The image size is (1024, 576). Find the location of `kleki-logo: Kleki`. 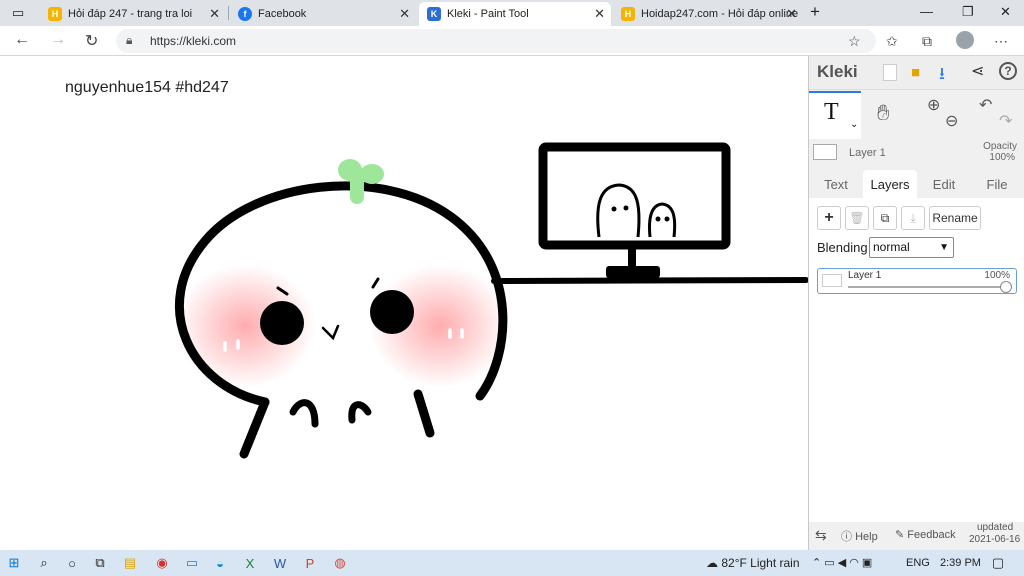

kleki-logo: Kleki is located at coordinates (837, 71).